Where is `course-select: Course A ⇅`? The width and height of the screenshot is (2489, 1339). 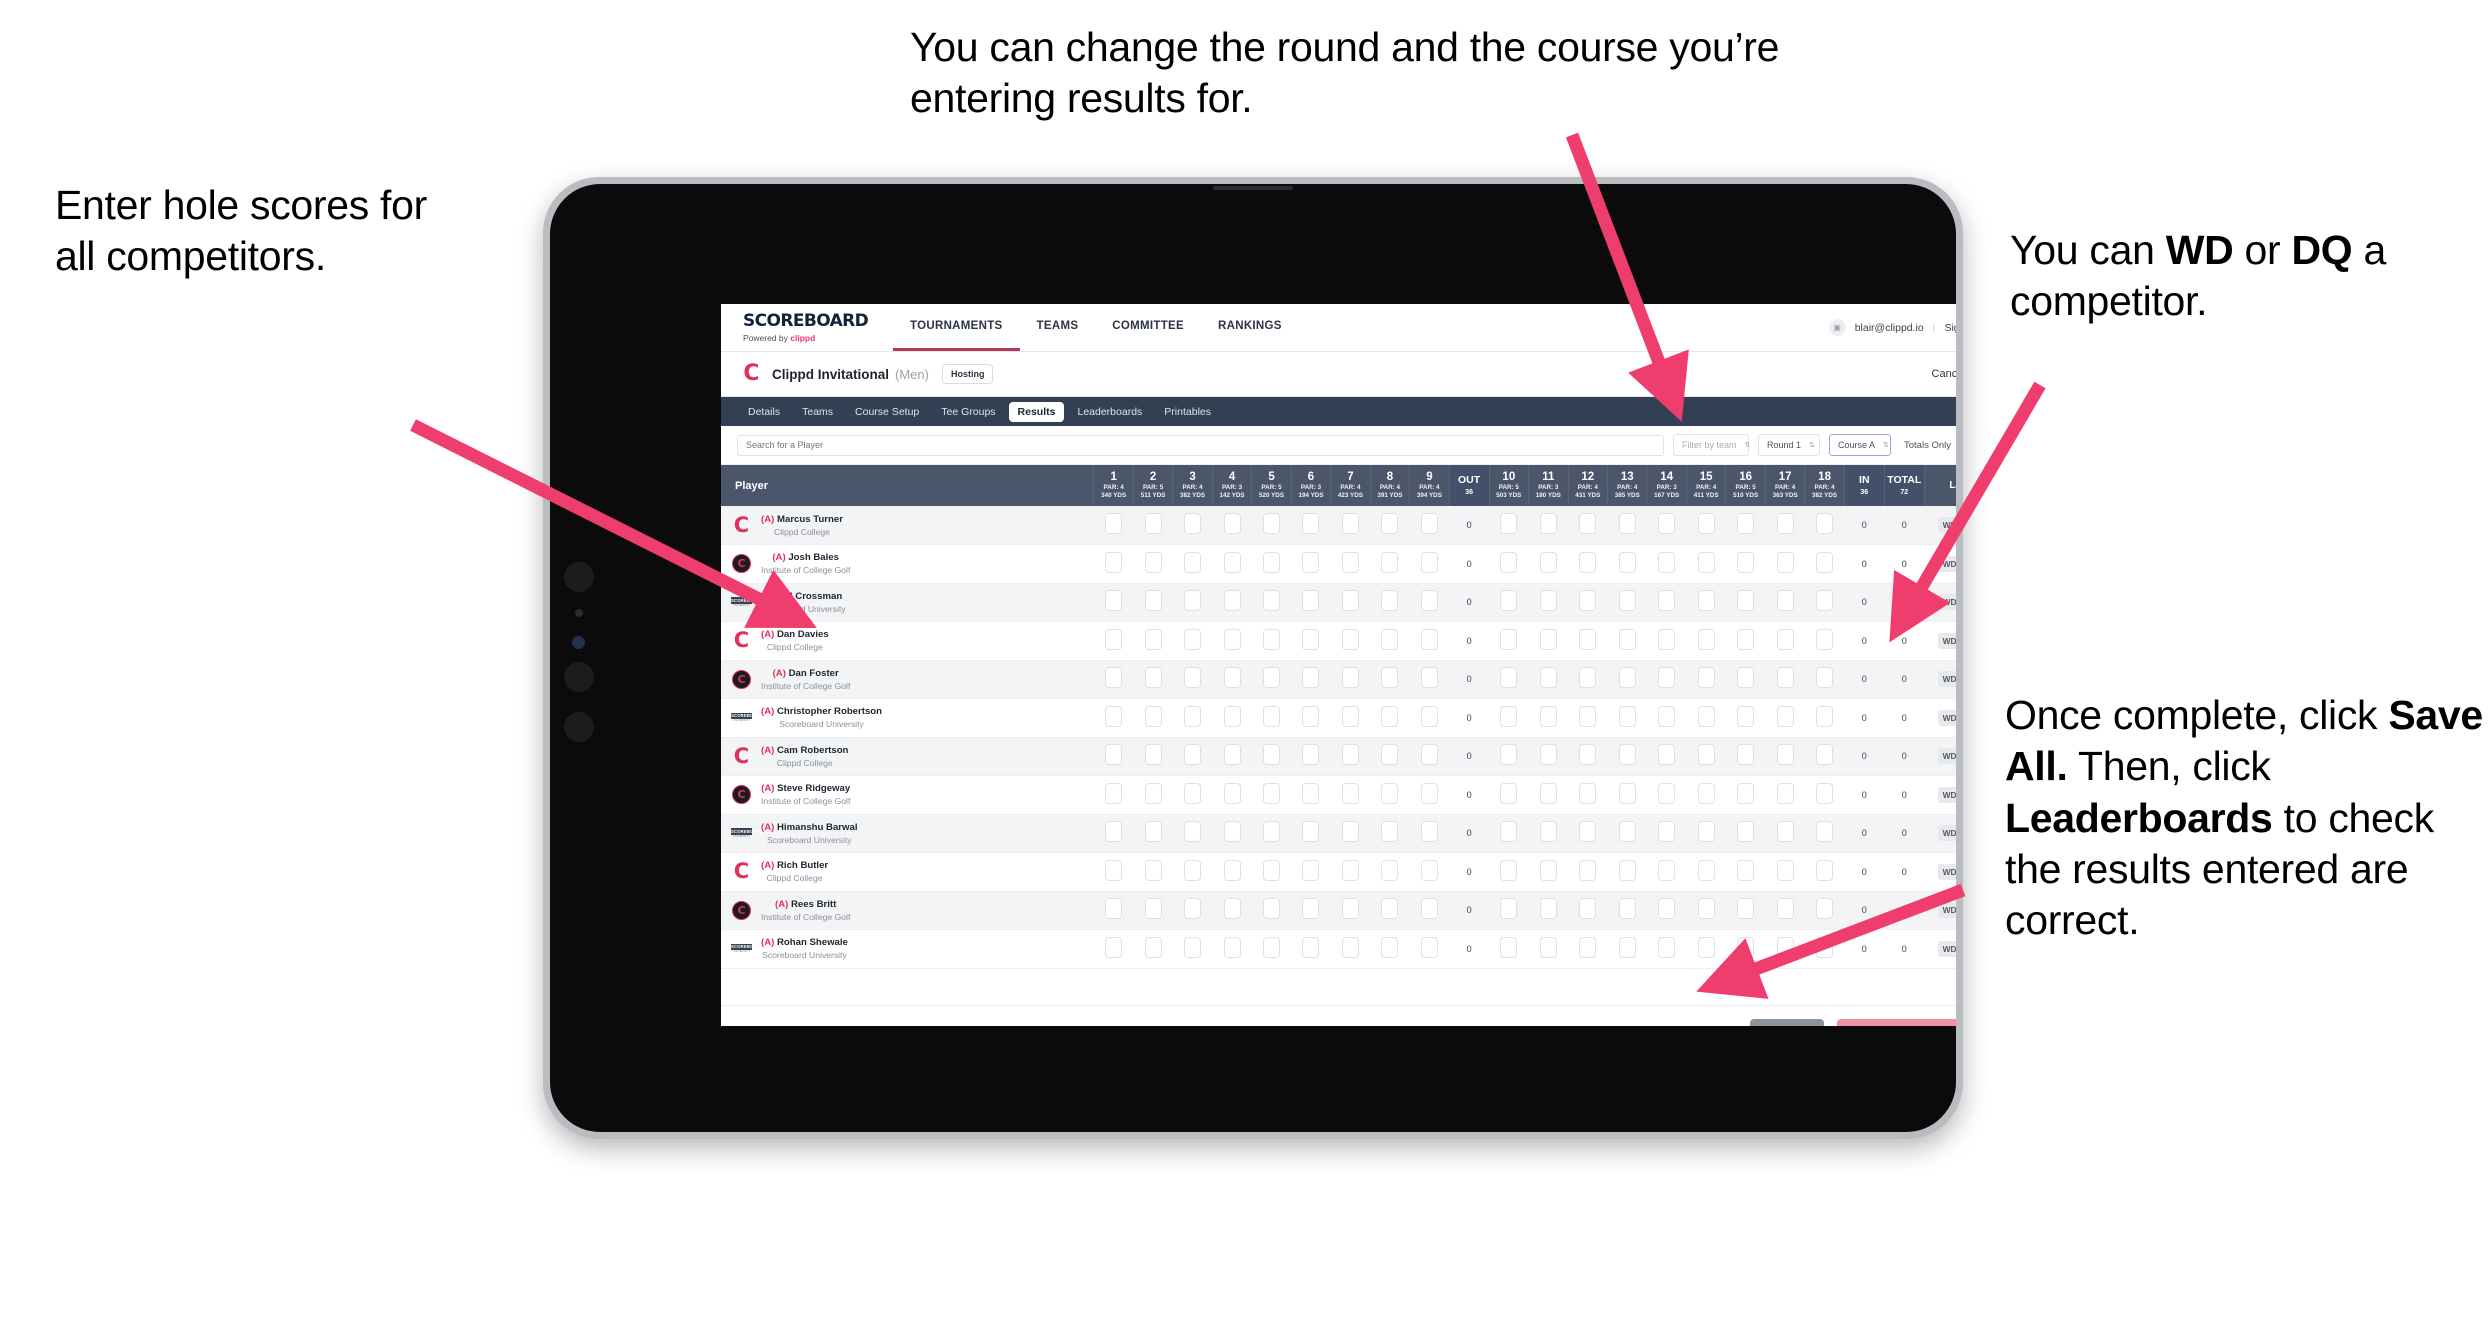 course-select: Course A ⇅ is located at coordinates (1860, 445).